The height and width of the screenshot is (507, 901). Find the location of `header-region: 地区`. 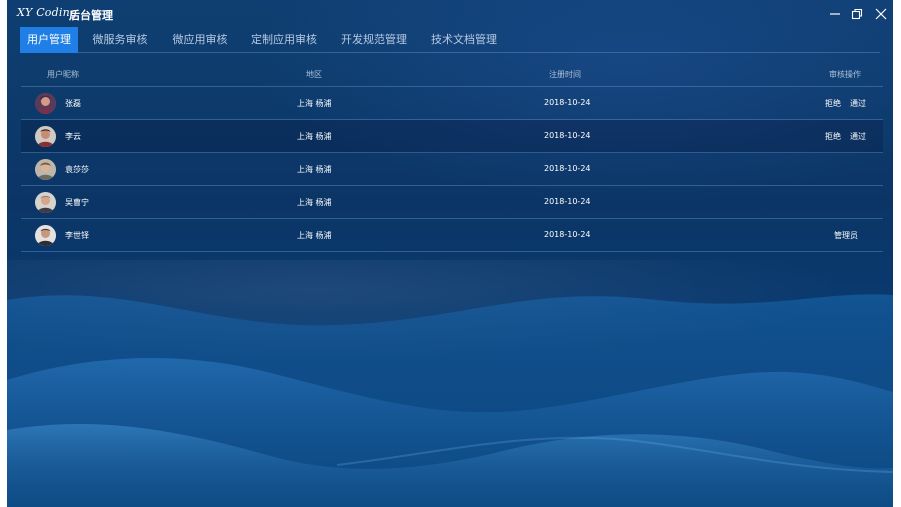

header-region: 地区 is located at coordinates (314, 74).